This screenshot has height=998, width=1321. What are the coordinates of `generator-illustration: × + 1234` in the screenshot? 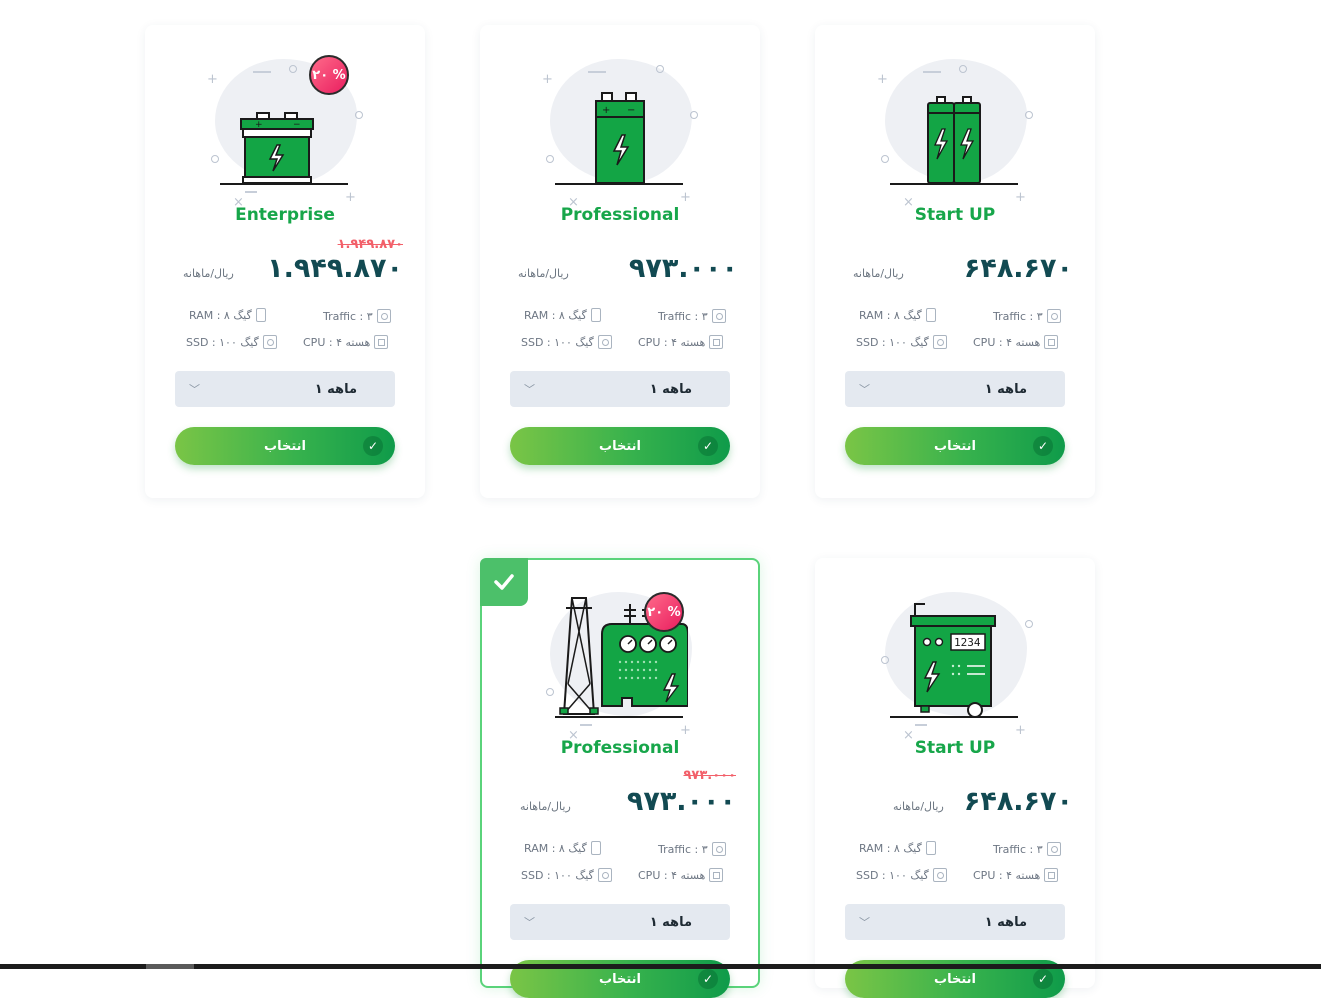 It's located at (955, 663).